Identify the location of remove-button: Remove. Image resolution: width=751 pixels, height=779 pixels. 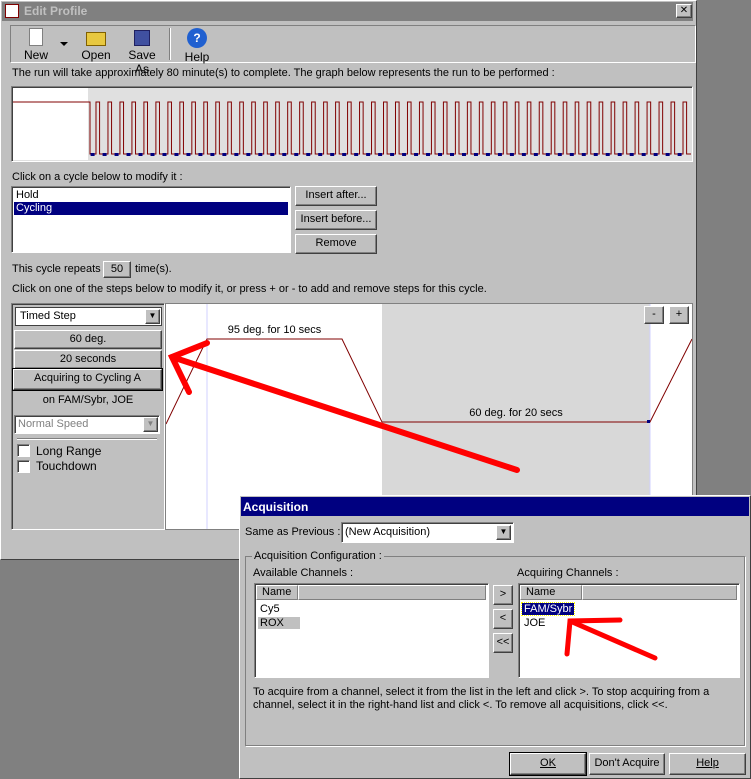
(336, 244).